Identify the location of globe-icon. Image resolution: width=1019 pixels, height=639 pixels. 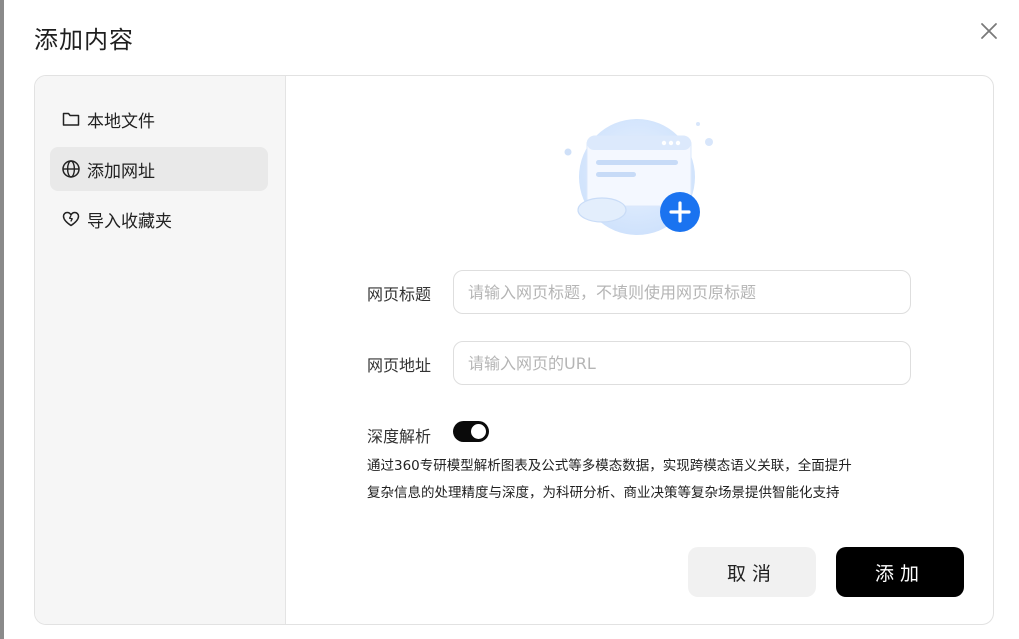
(71, 169).